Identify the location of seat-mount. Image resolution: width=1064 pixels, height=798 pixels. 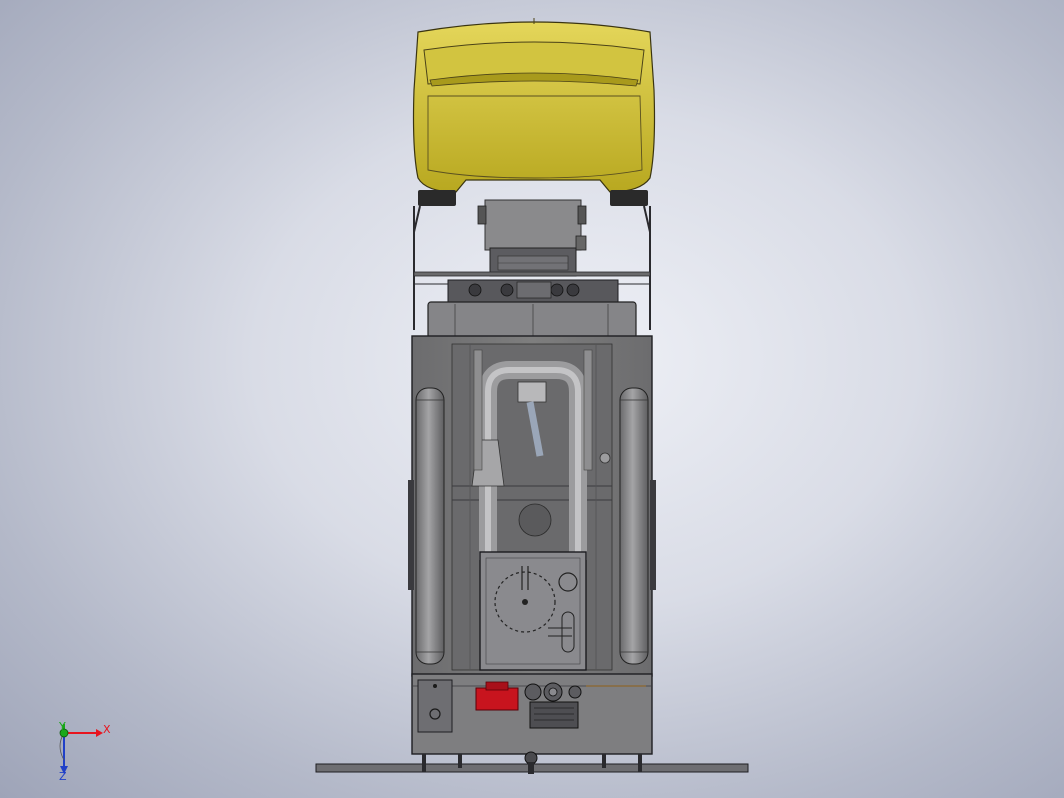
(532, 225).